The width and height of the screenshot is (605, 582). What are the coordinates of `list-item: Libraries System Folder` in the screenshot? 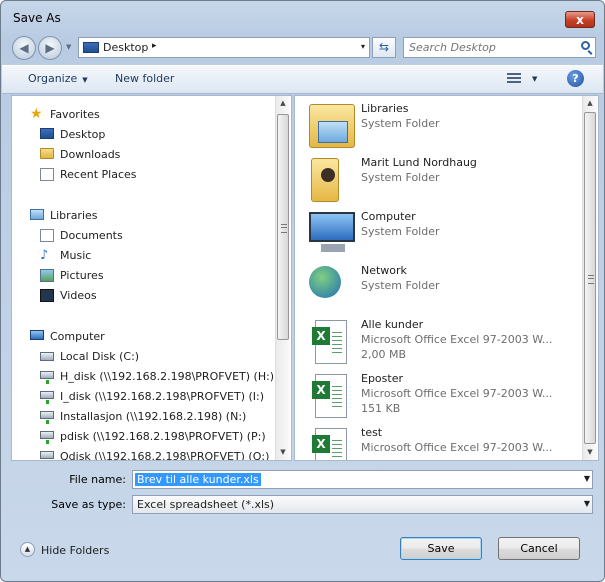 It's located at (444, 125).